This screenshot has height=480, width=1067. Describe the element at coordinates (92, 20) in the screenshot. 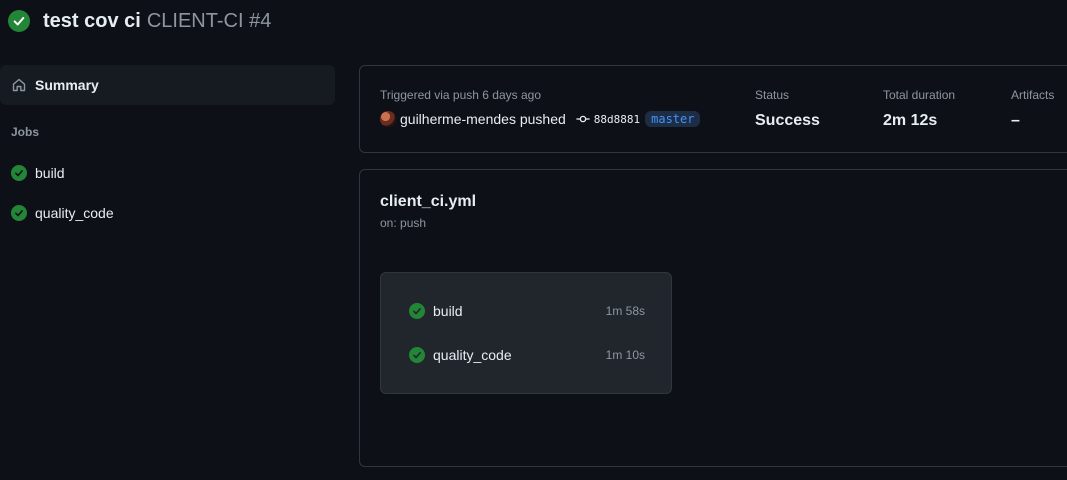

I see `run-title: test cov ci` at that location.